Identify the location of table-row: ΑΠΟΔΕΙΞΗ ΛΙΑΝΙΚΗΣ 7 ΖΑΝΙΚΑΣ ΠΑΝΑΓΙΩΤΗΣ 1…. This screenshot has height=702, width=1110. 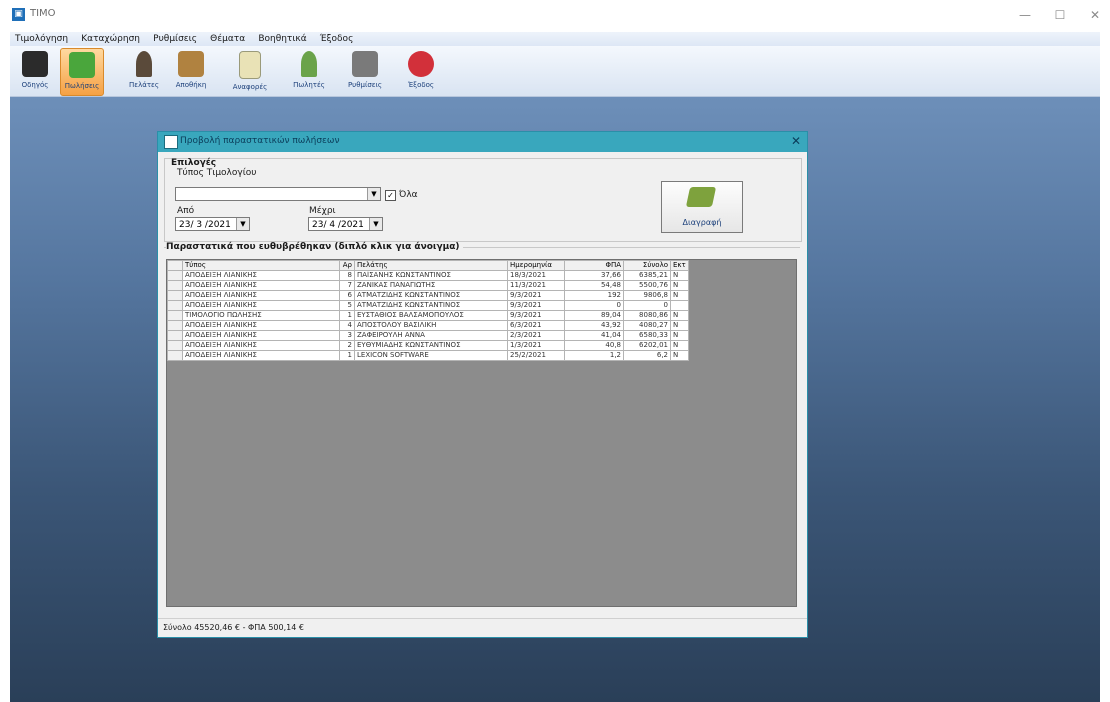
(428, 285).